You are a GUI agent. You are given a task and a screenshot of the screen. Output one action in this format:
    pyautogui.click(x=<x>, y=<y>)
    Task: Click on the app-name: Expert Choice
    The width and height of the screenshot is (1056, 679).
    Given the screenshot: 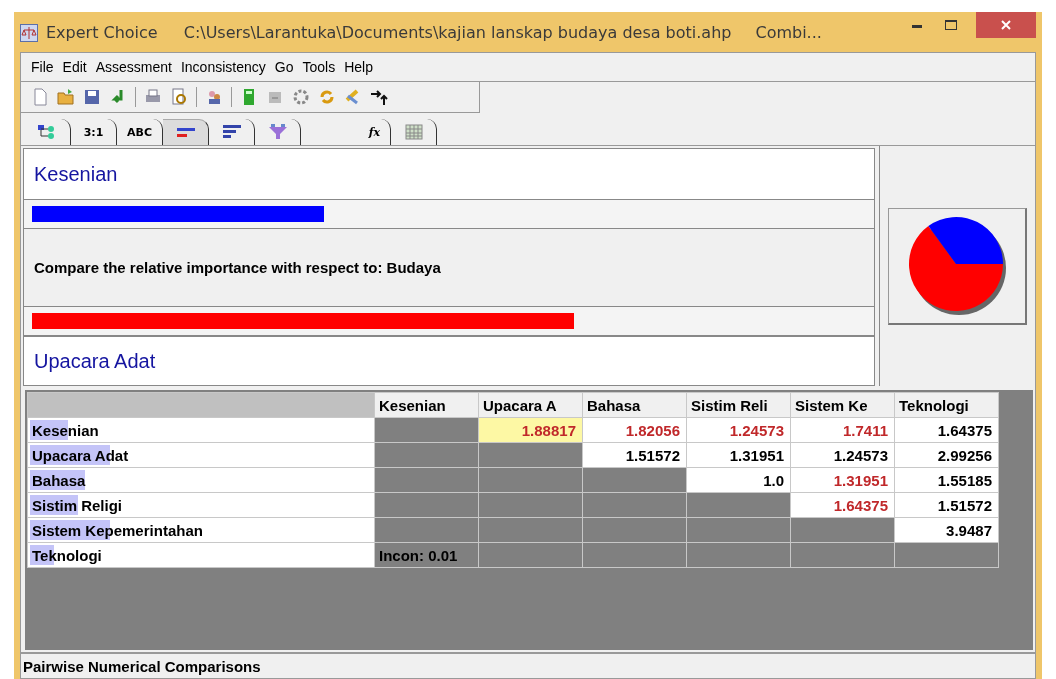 What is the action you would take?
    pyautogui.click(x=102, y=32)
    